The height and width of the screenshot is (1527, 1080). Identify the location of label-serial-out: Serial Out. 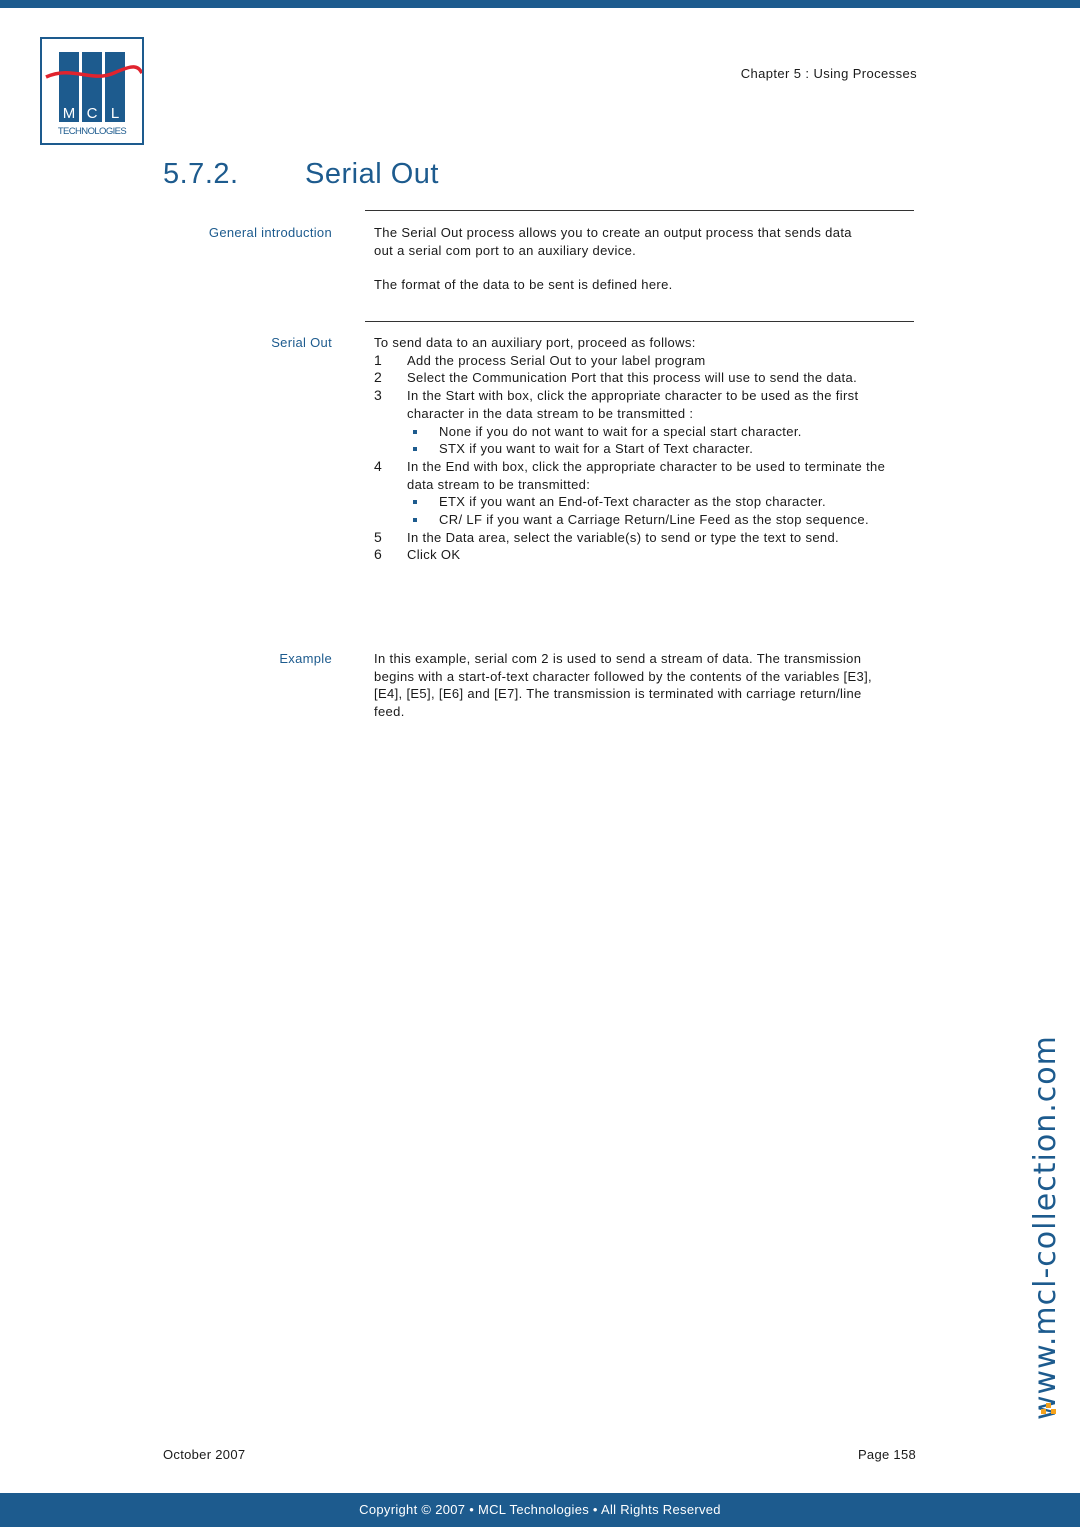
(301, 342).